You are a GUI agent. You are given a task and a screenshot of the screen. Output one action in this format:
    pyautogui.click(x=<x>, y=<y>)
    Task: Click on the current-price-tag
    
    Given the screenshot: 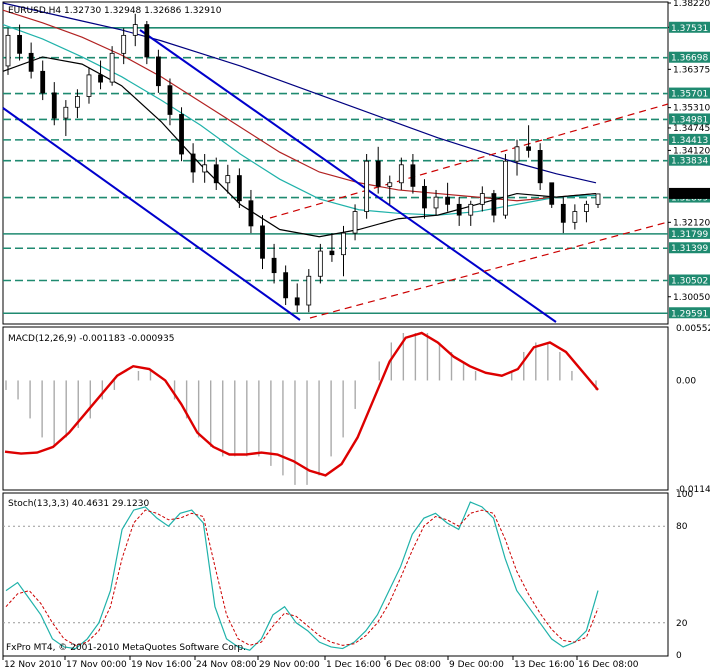 What is the action you would take?
    pyautogui.click(x=689, y=193)
    